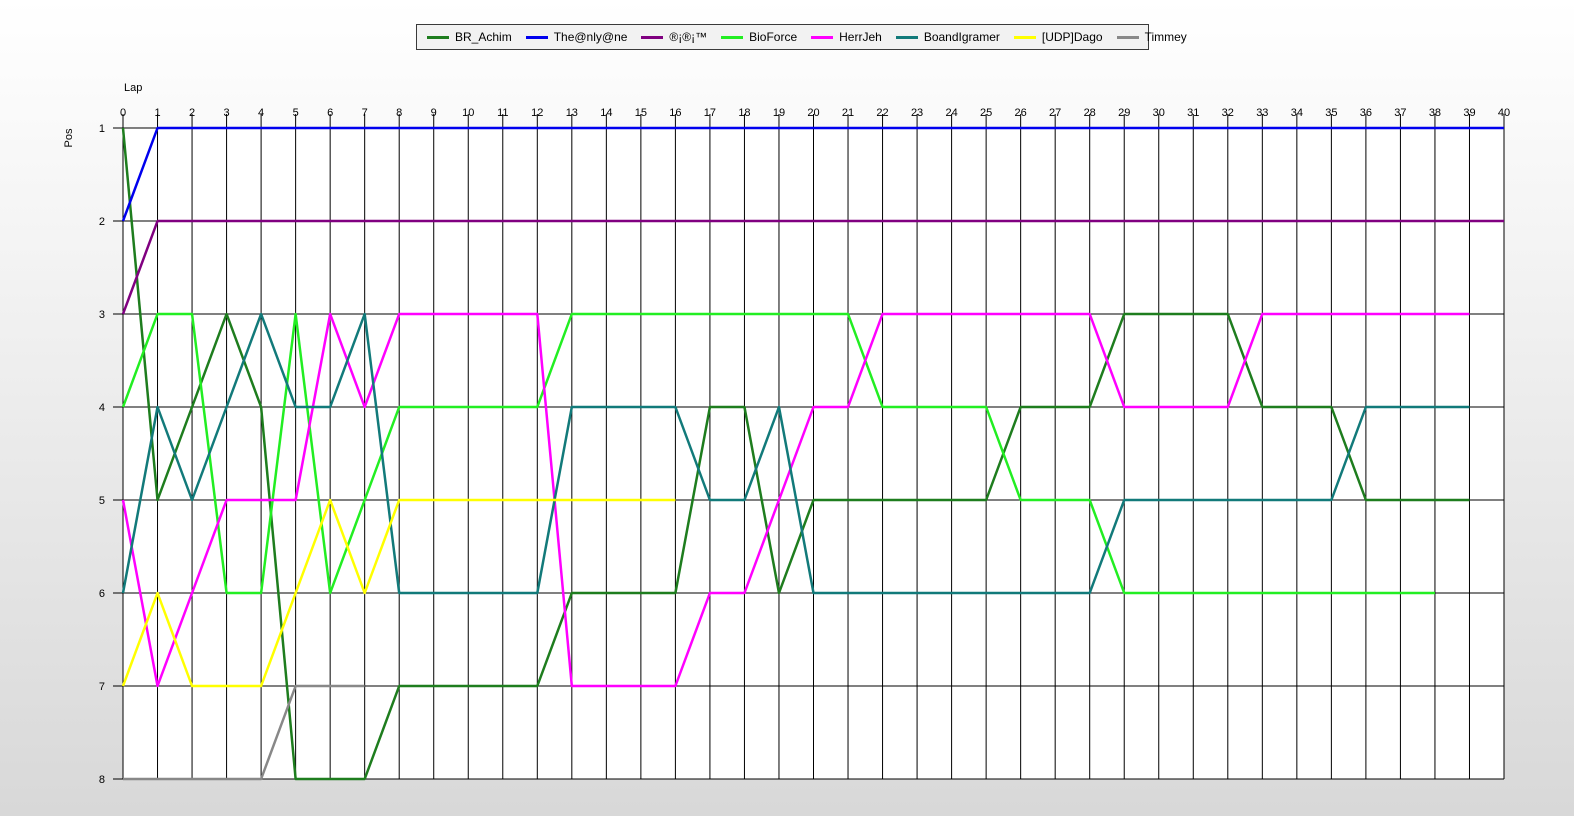  What do you see at coordinates (537, 113) in the screenshot?
I see `x-tick-label: 12` at bounding box center [537, 113].